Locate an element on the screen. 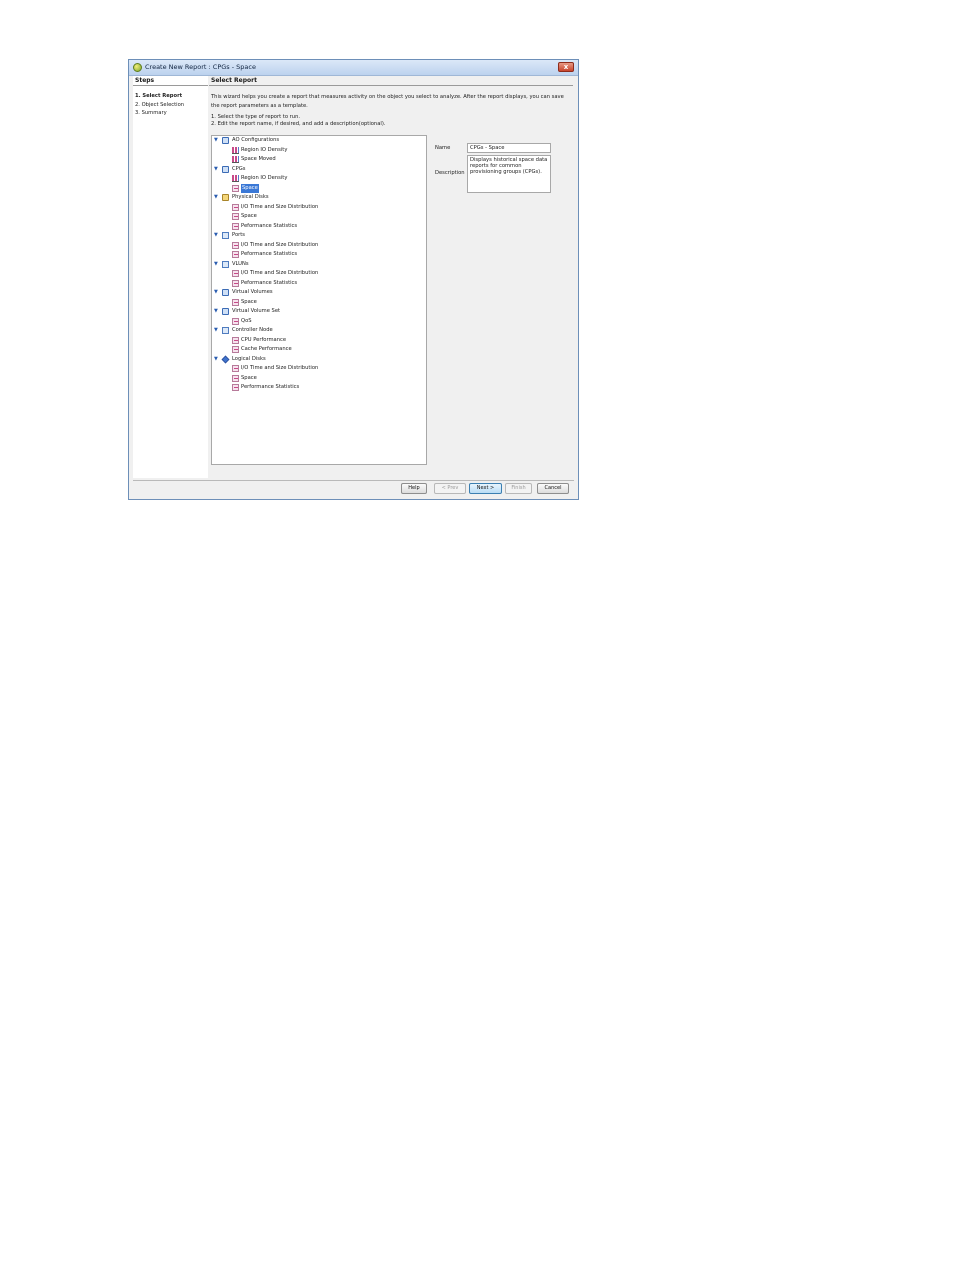 This screenshot has height=1270, width=954. name-input: CPGs - Space is located at coordinates (509, 148).